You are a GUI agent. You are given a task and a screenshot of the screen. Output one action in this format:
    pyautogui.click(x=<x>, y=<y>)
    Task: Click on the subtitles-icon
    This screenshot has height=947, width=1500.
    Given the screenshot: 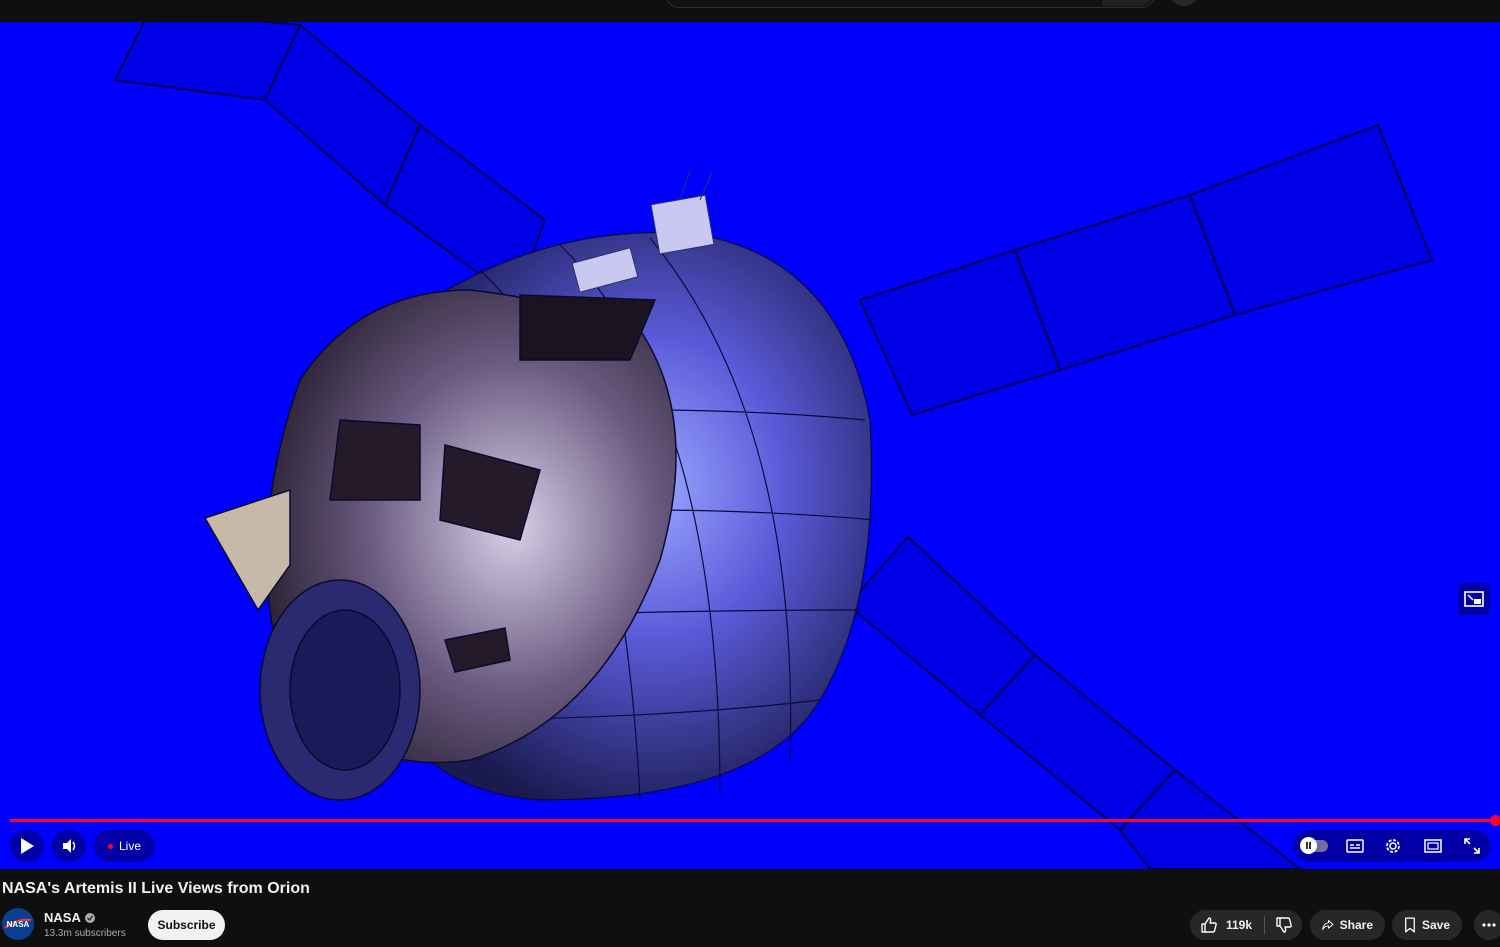 What is the action you would take?
    pyautogui.click(x=1355, y=846)
    